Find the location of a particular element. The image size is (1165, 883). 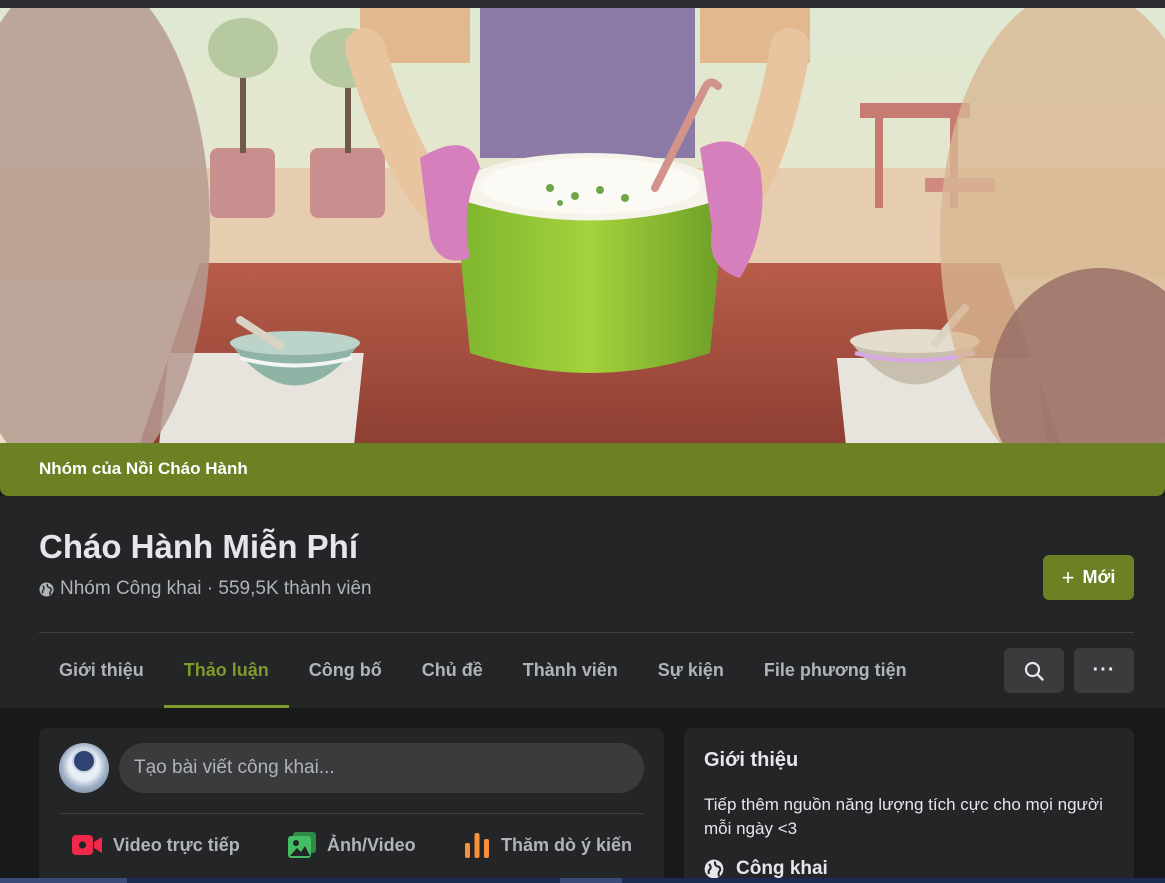

search-button is located at coordinates (1034, 670).